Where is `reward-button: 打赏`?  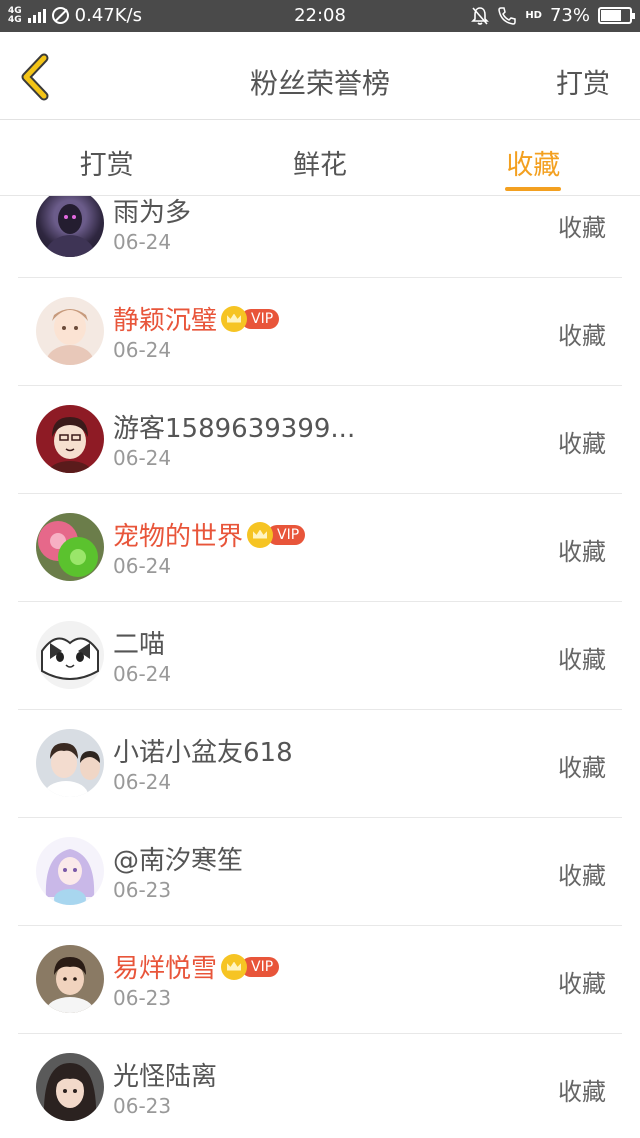 reward-button: 打赏 is located at coordinates (583, 81).